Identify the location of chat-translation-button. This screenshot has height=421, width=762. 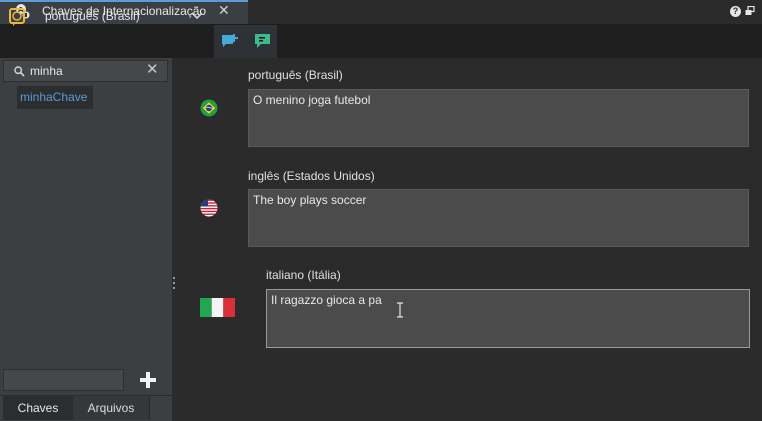
(262, 41).